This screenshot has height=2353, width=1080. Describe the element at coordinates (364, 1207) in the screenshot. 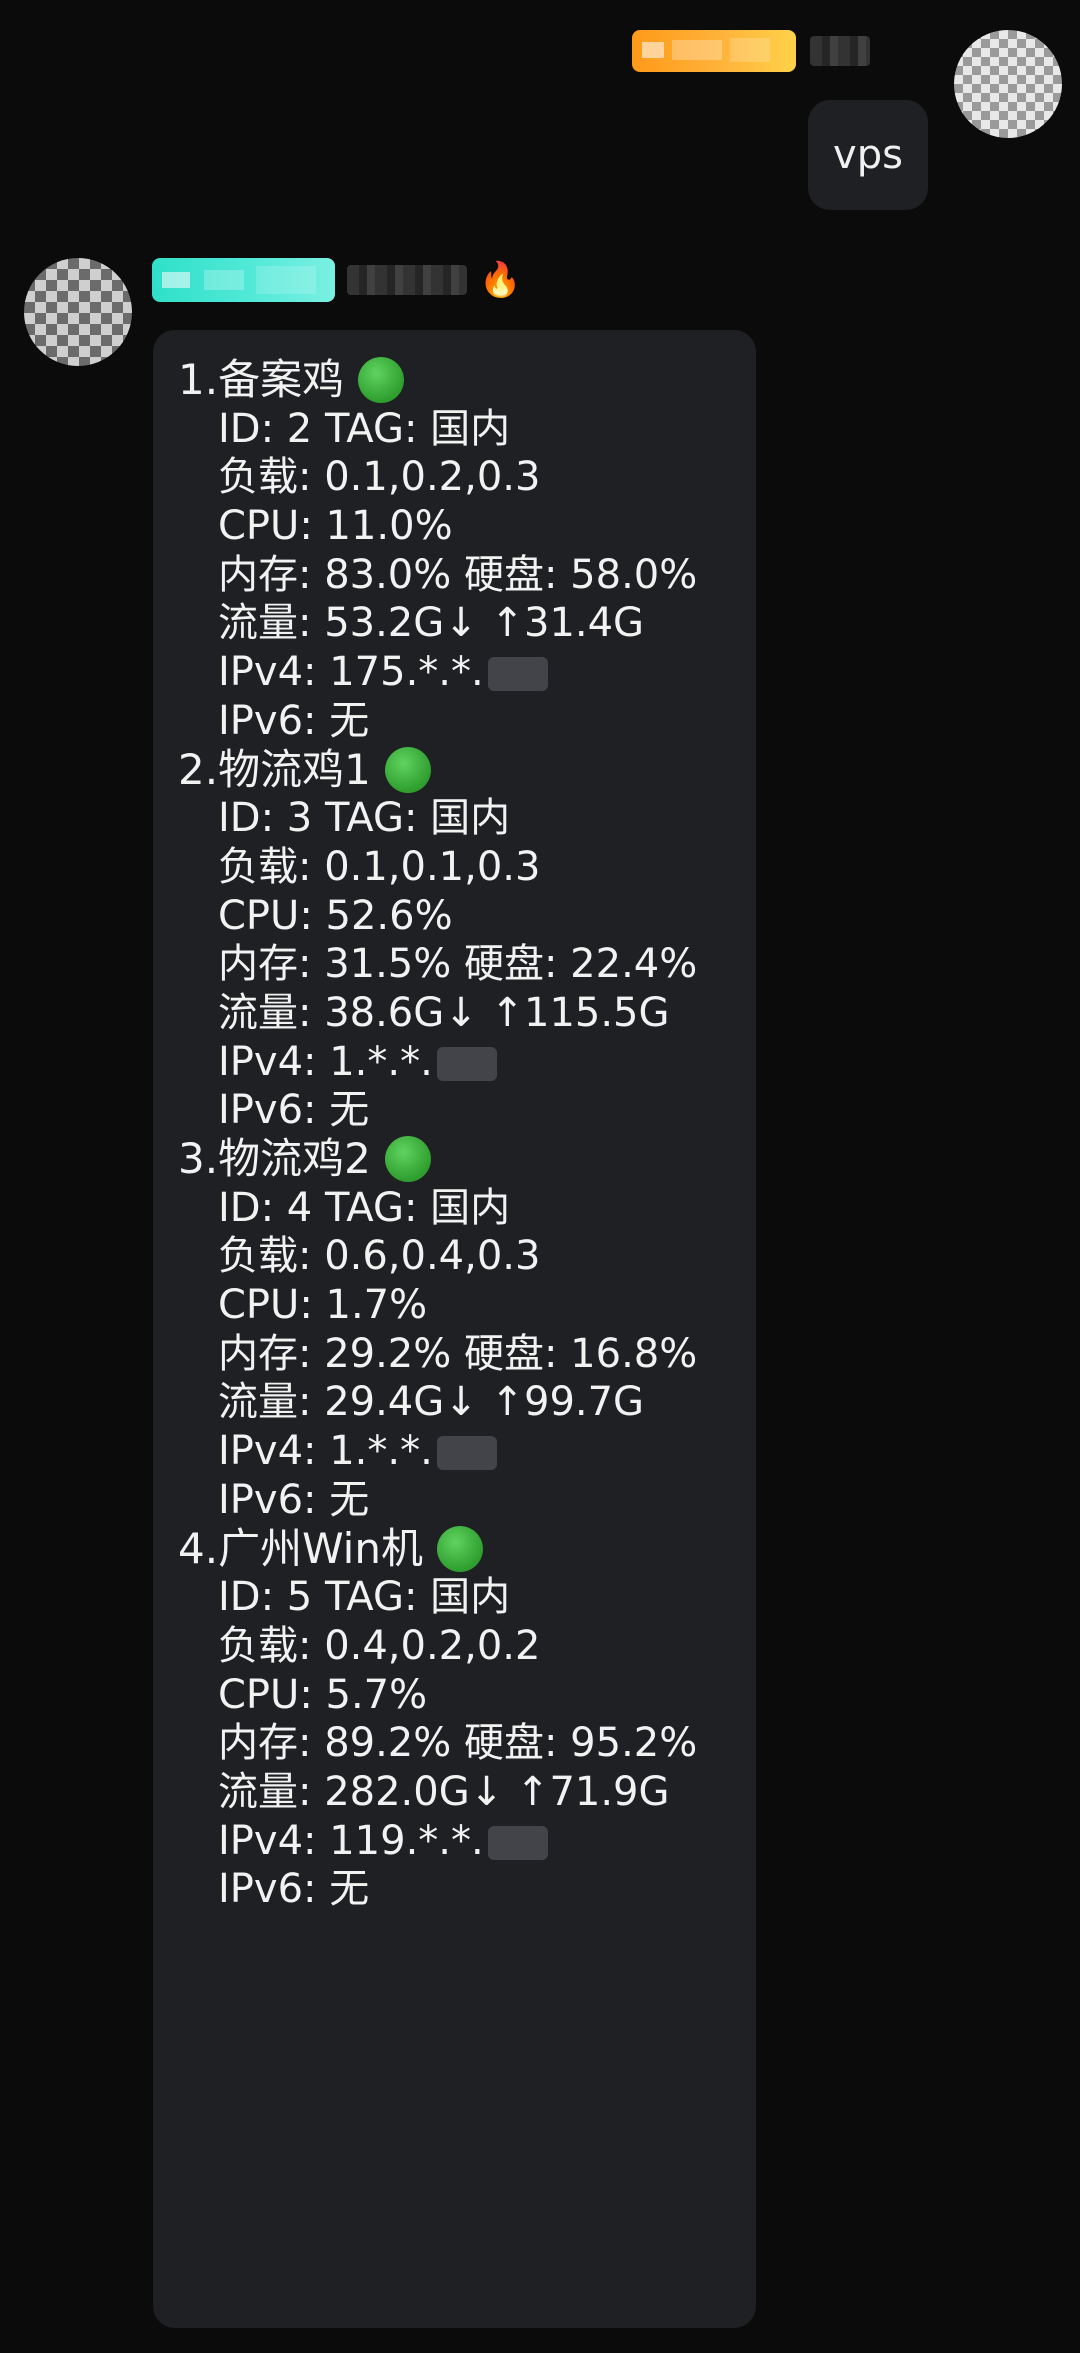

I see `server-id-tag: ID: 4 TAG: 国内` at that location.